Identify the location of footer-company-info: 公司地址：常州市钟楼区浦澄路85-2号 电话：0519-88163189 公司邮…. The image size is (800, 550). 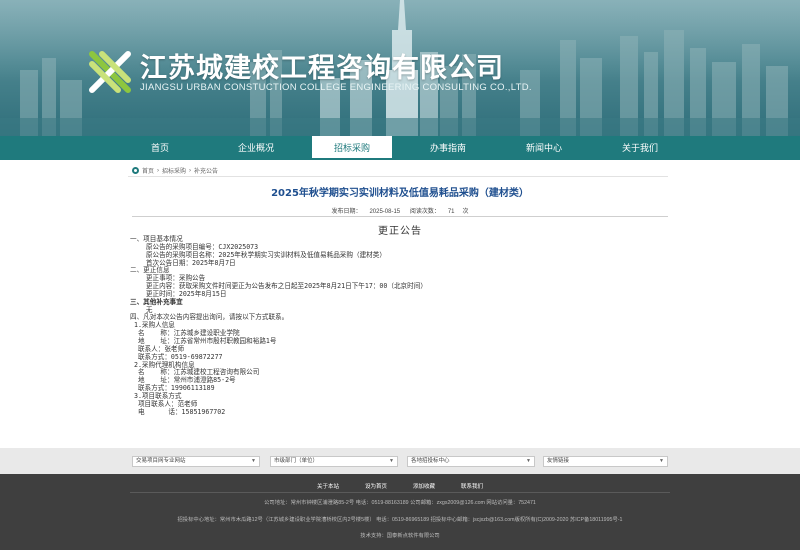
(400, 503).